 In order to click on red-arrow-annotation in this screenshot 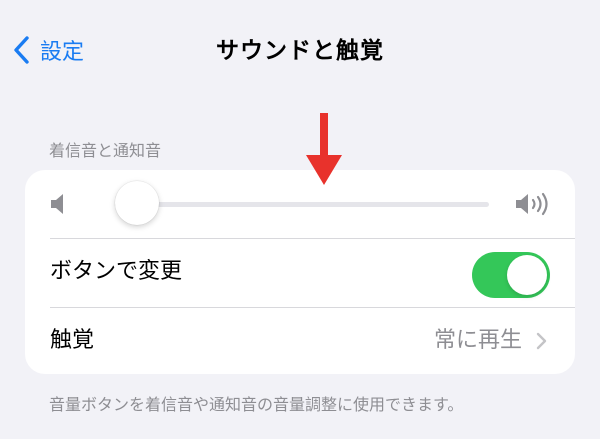, I will do `click(324, 149)`.